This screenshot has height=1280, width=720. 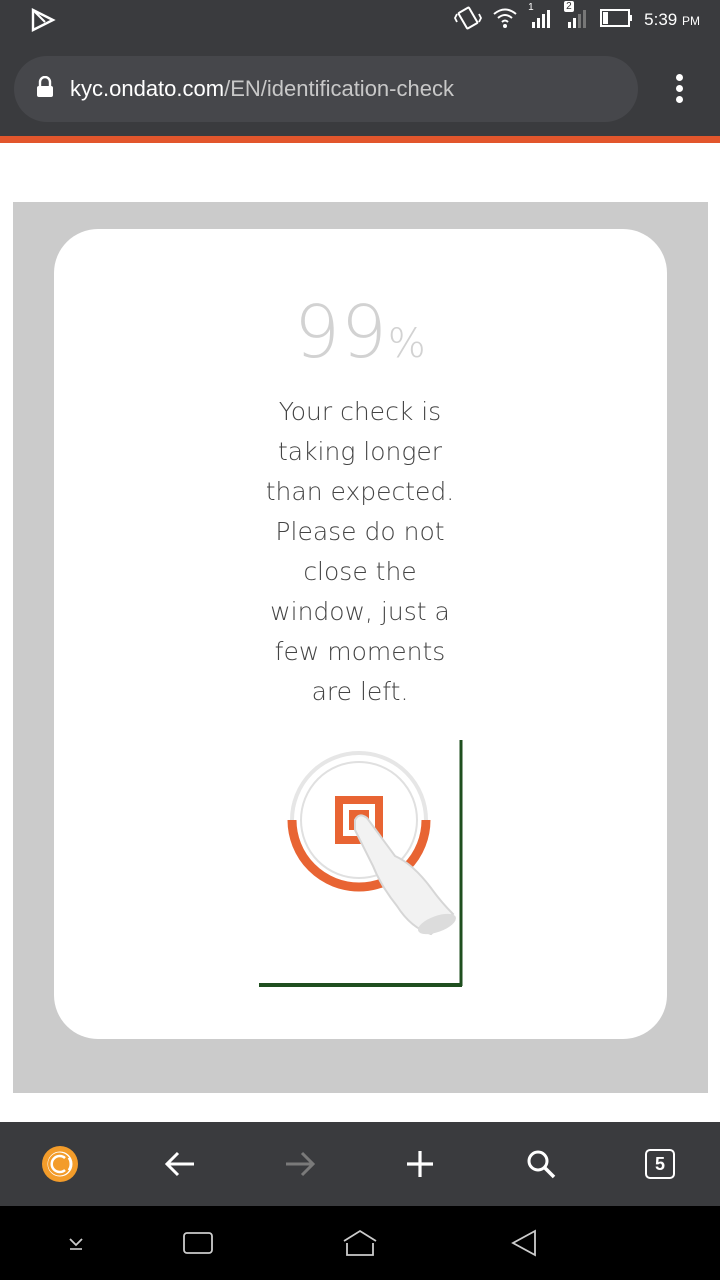 I want to click on message-line: taking longer, so click(x=360, y=451).